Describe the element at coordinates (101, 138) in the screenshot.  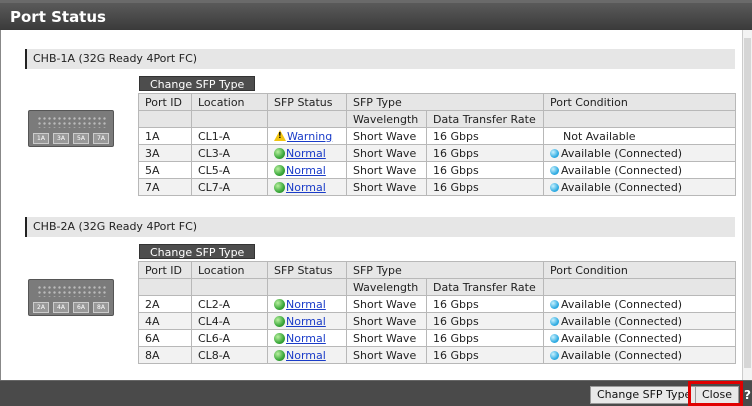
I see `card-port-label: 7A` at that location.